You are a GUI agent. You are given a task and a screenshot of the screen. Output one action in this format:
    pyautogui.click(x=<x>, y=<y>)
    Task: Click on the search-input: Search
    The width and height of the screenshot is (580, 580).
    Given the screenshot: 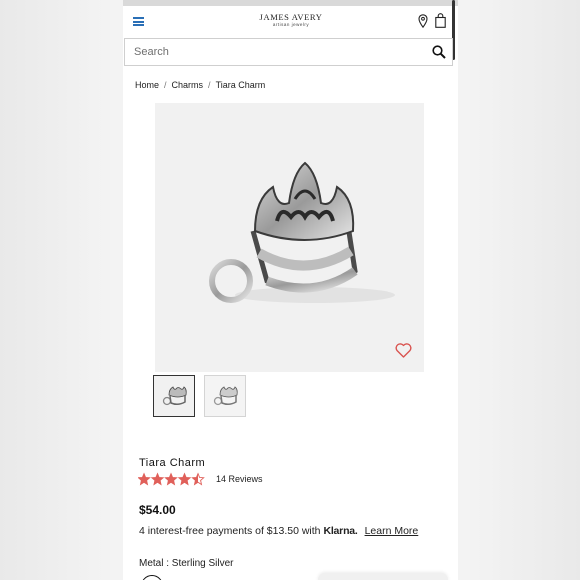 What is the action you would take?
    pyautogui.click(x=151, y=52)
    